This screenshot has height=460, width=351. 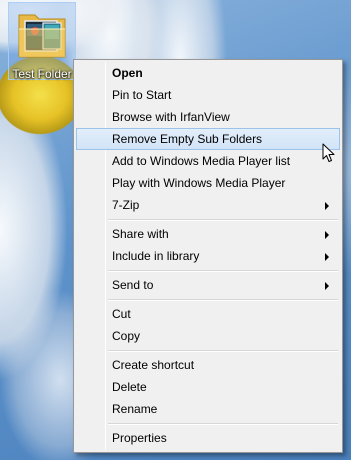 I want to click on menu-item-create-shortcut: Create shortcut, so click(x=208, y=365).